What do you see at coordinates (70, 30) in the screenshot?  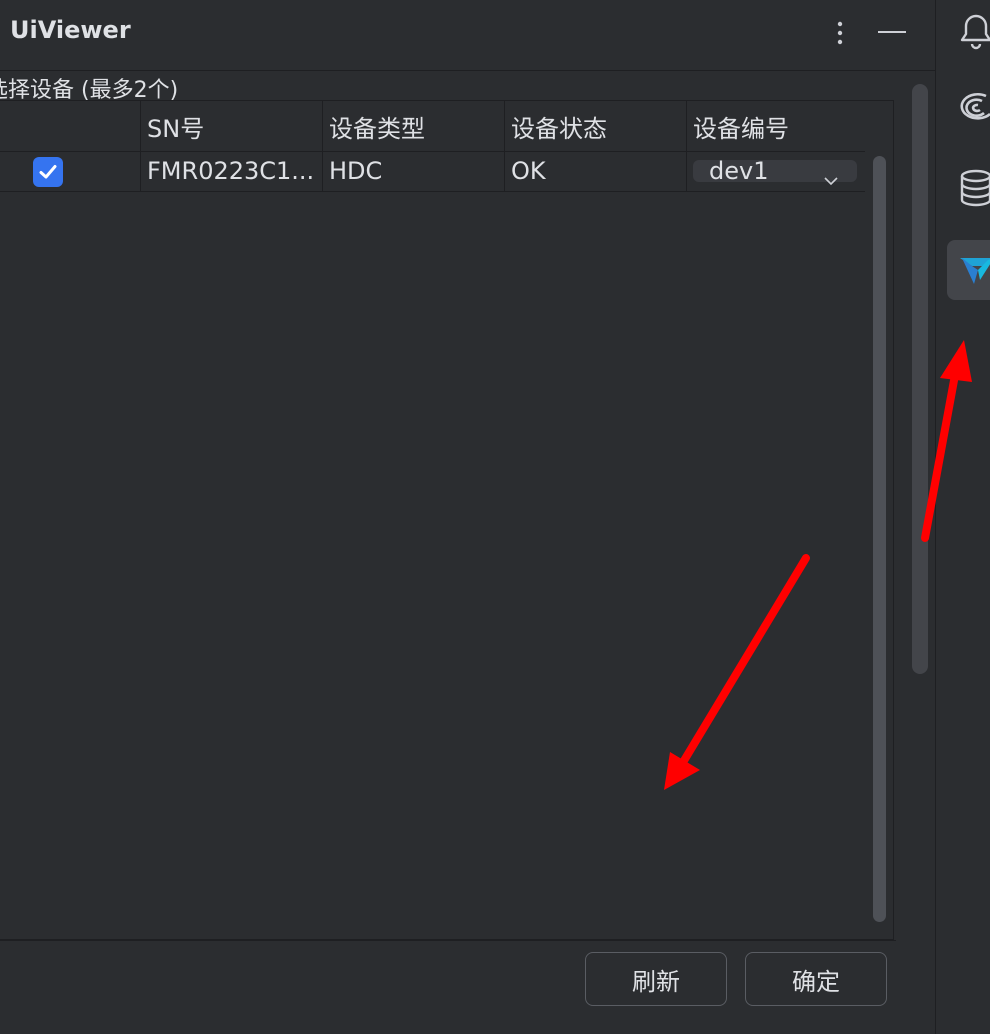 I see `panel-title: UiViewer` at bounding box center [70, 30].